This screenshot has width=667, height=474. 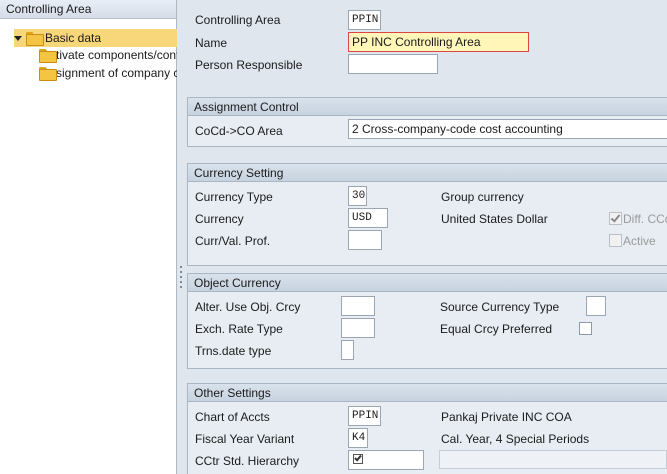 I want to click on cctr-std-hierarchy-input, so click(x=386, y=460).